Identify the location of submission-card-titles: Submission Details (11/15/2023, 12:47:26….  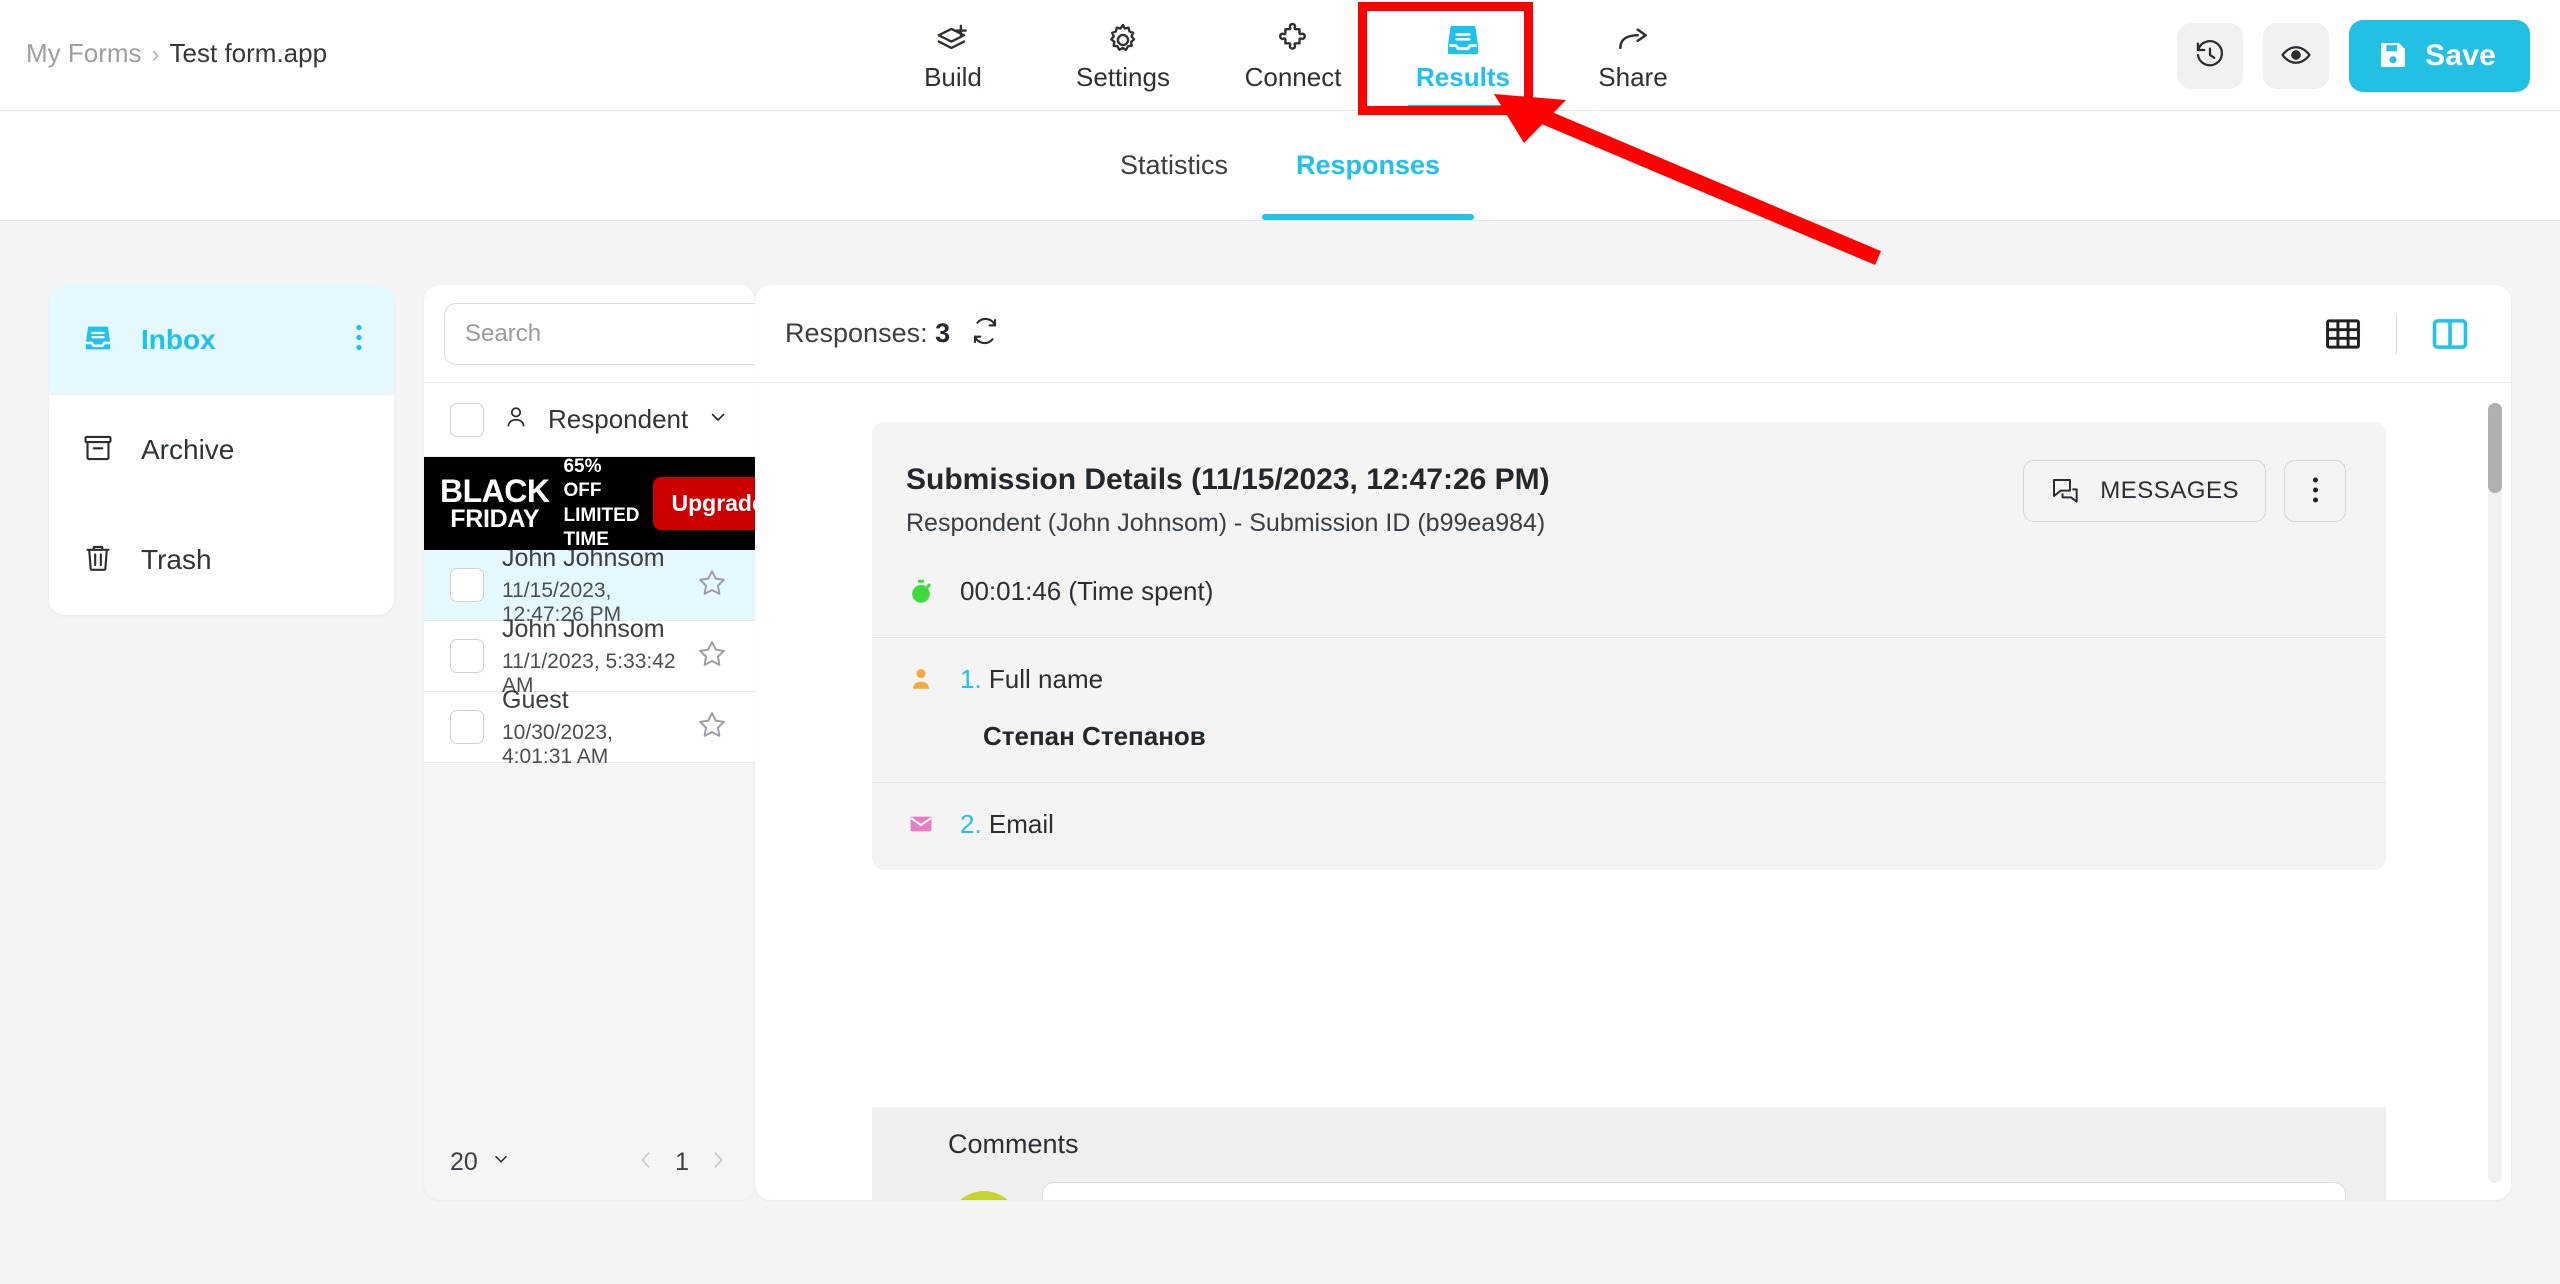
(1228, 499).